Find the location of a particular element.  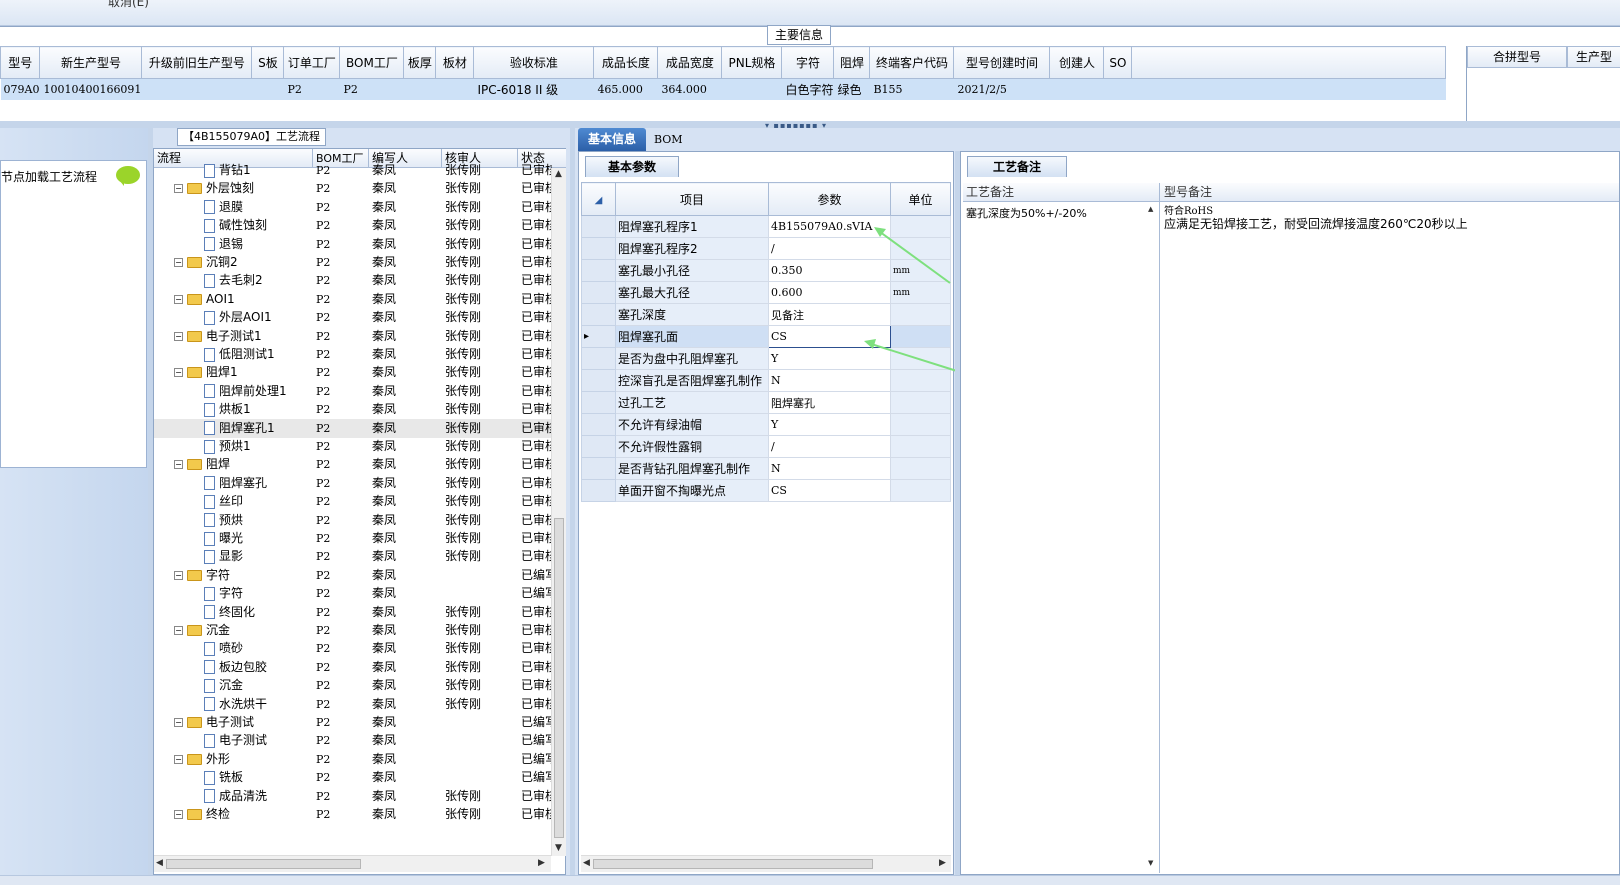

param-row: 不允许有绿油帽 Y is located at coordinates (766, 424).